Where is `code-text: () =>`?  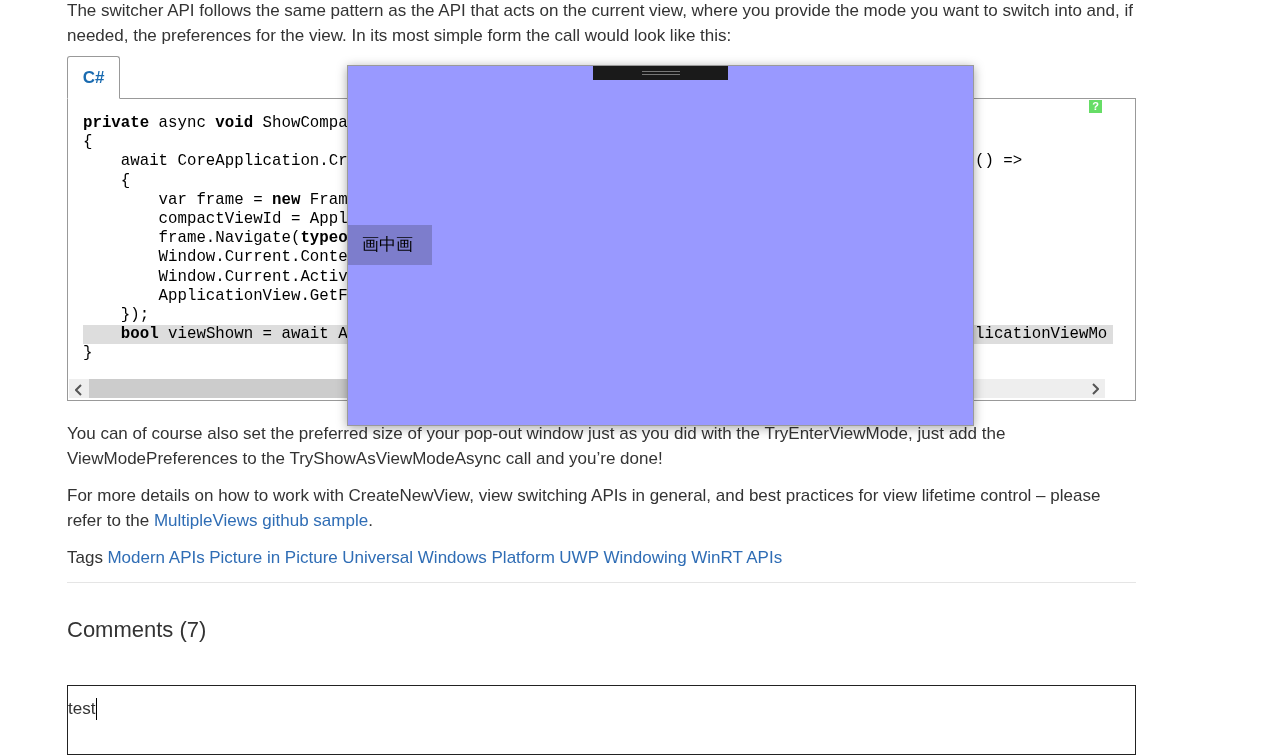
code-text: () => is located at coordinates (999, 162).